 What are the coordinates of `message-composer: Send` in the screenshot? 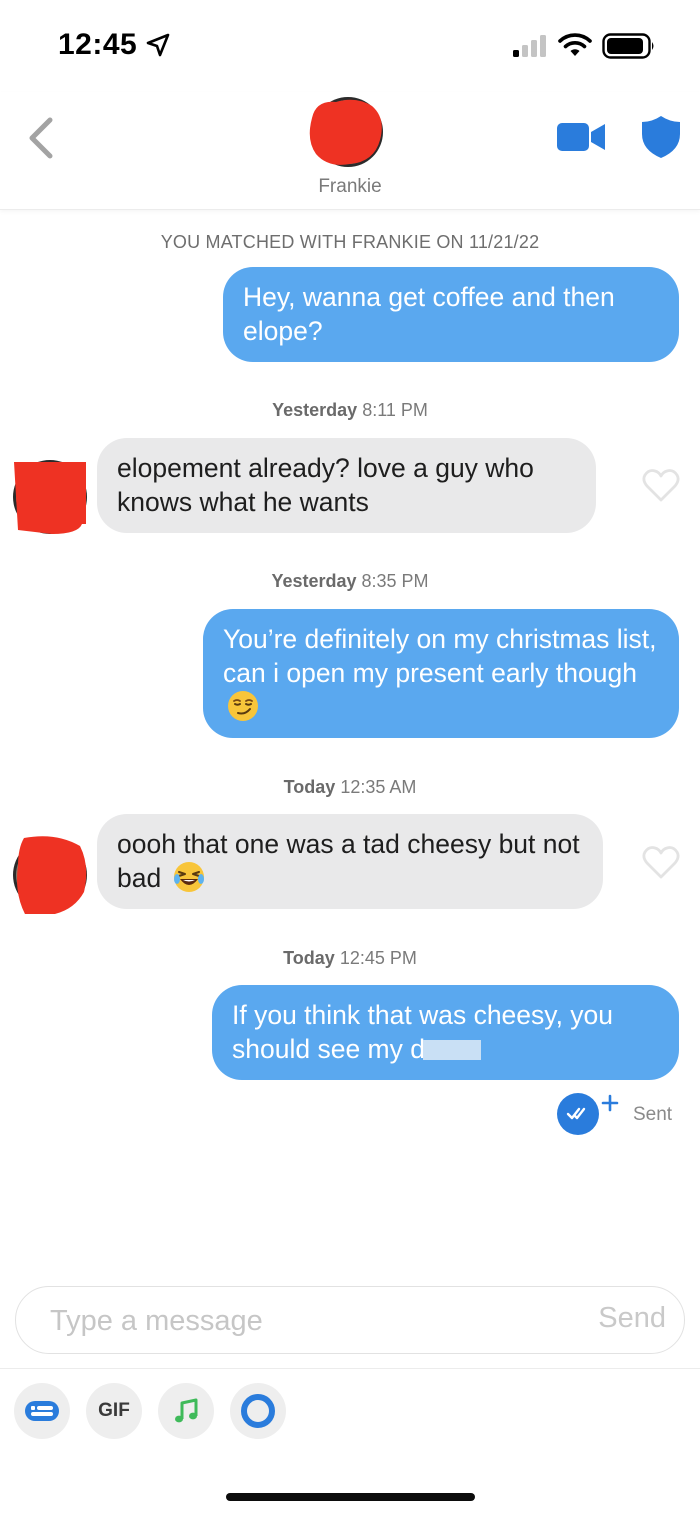 It's located at (350, 1320).